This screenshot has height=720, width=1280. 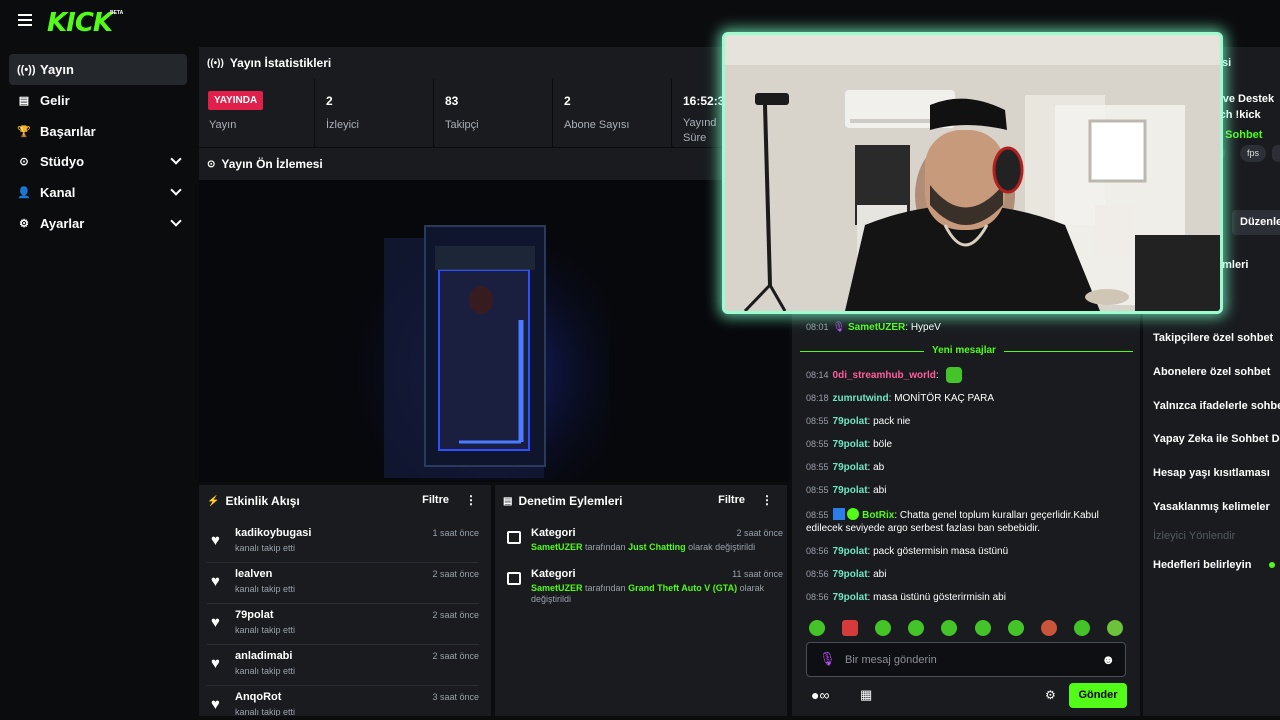 I want to click on sidebar-item-yayin: ((•)) Yayın, so click(x=98, y=69).